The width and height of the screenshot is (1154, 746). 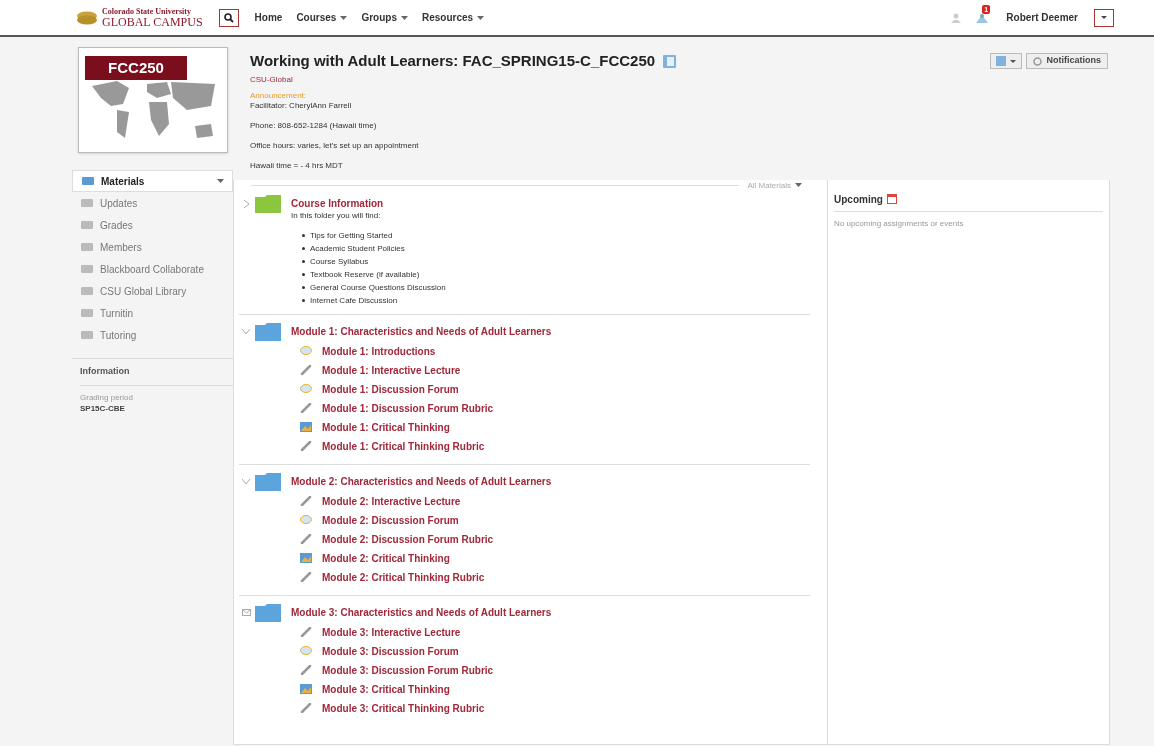 What do you see at coordinates (365, 274) in the screenshot?
I see `list-item: Textbook Reserve (if available)` at bounding box center [365, 274].